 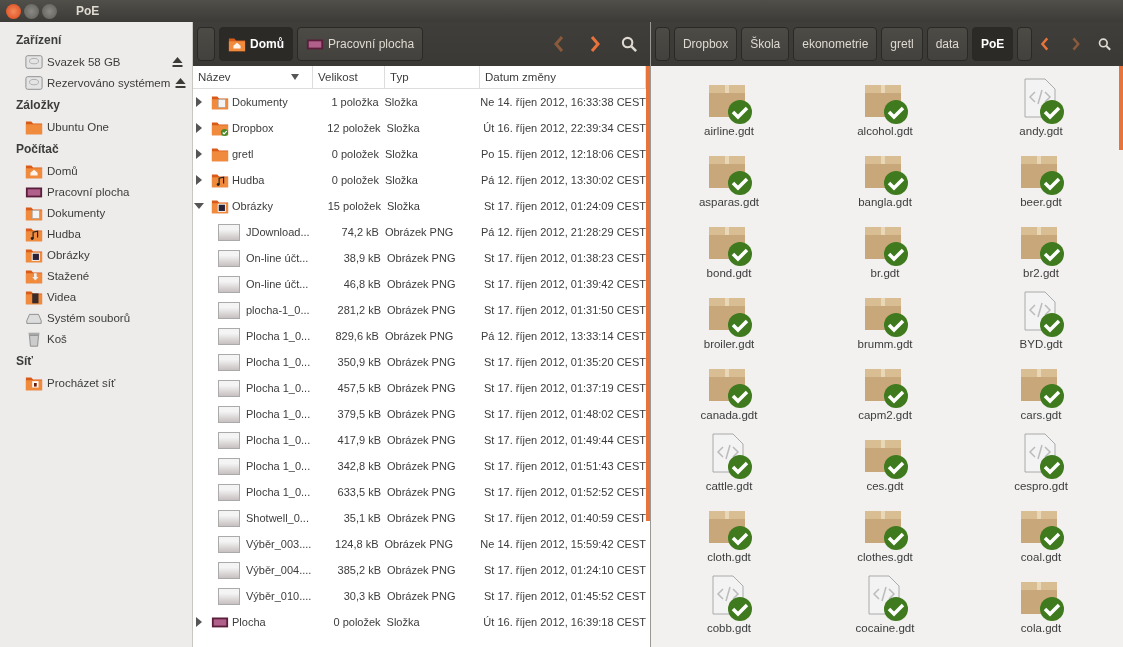 What do you see at coordinates (835, 44) in the screenshot?
I see `path-button: ekonometrie` at bounding box center [835, 44].